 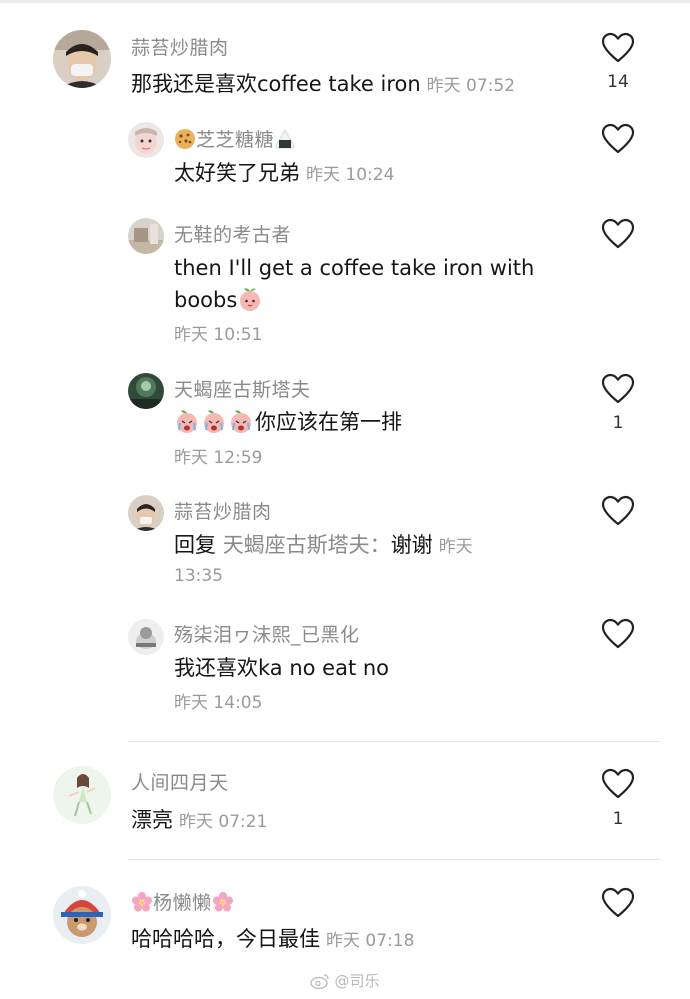 I want to click on comment-text: 你应该在第一排, so click(x=288, y=422).